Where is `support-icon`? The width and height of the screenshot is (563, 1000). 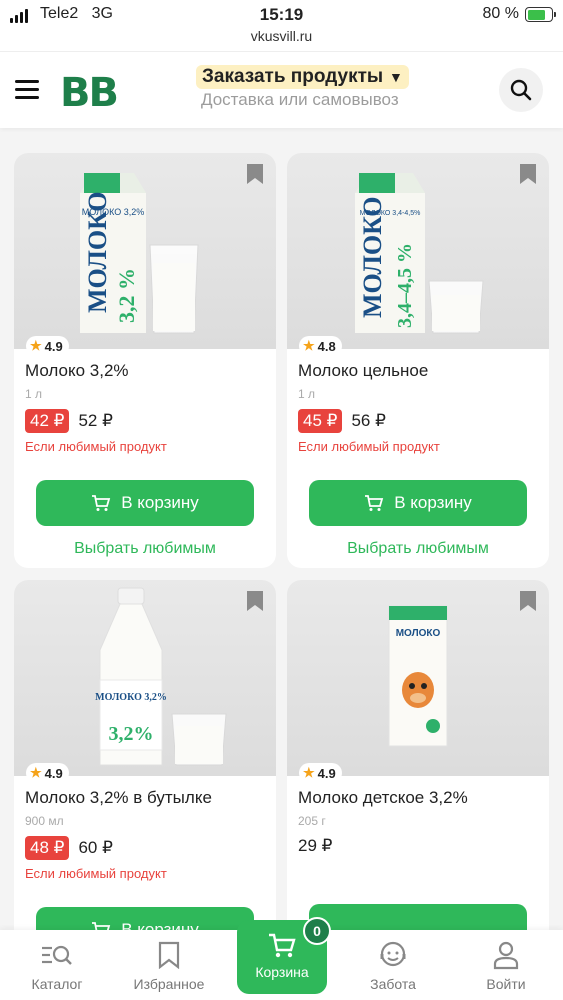 support-icon is located at coordinates (393, 954).